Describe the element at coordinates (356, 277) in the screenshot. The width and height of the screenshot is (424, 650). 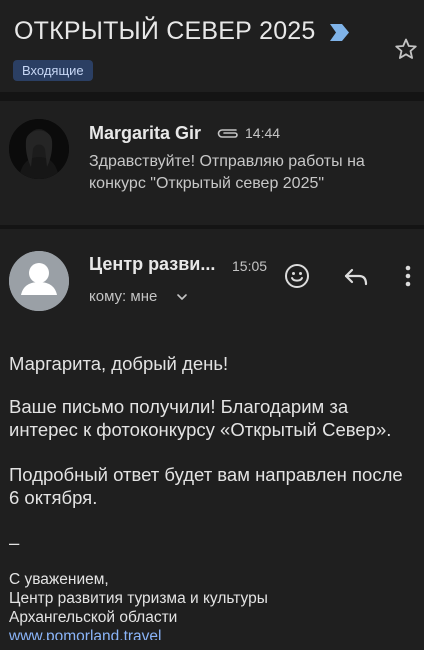
I see `reply-icon` at that location.